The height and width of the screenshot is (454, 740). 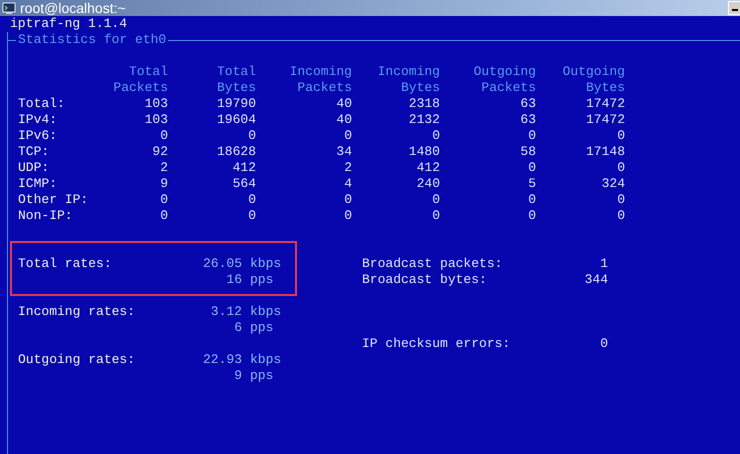 I want to click on rate-label: Total rates:, so click(x=65, y=264).